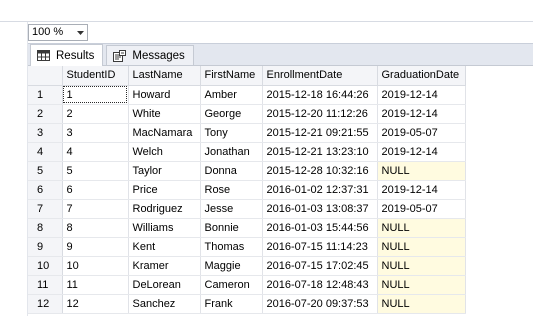 This screenshot has width=533, height=316. Describe the element at coordinates (320, 76) in the screenshot. I see `column-header: EnrollmentDate` at that location.